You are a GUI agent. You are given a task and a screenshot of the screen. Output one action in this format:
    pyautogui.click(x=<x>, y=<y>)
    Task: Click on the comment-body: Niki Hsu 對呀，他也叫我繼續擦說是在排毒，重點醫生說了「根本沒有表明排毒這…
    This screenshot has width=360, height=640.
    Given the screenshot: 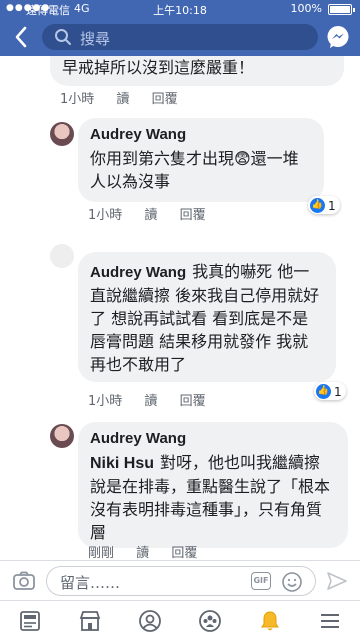 What is the action you would take?
    pyautogui.click(x=213, y=497)
    